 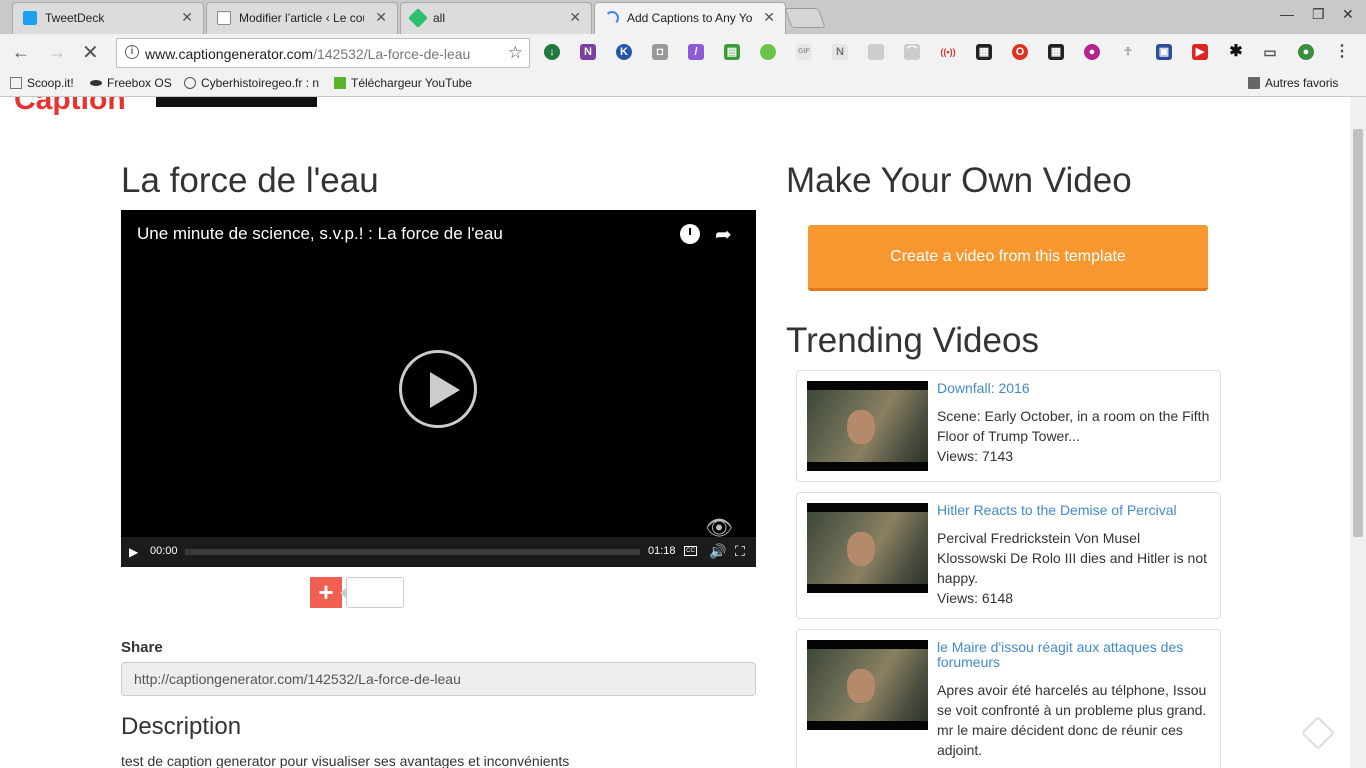 I want to click on youtube-icon: ▶, so click(x=1200, y=52).